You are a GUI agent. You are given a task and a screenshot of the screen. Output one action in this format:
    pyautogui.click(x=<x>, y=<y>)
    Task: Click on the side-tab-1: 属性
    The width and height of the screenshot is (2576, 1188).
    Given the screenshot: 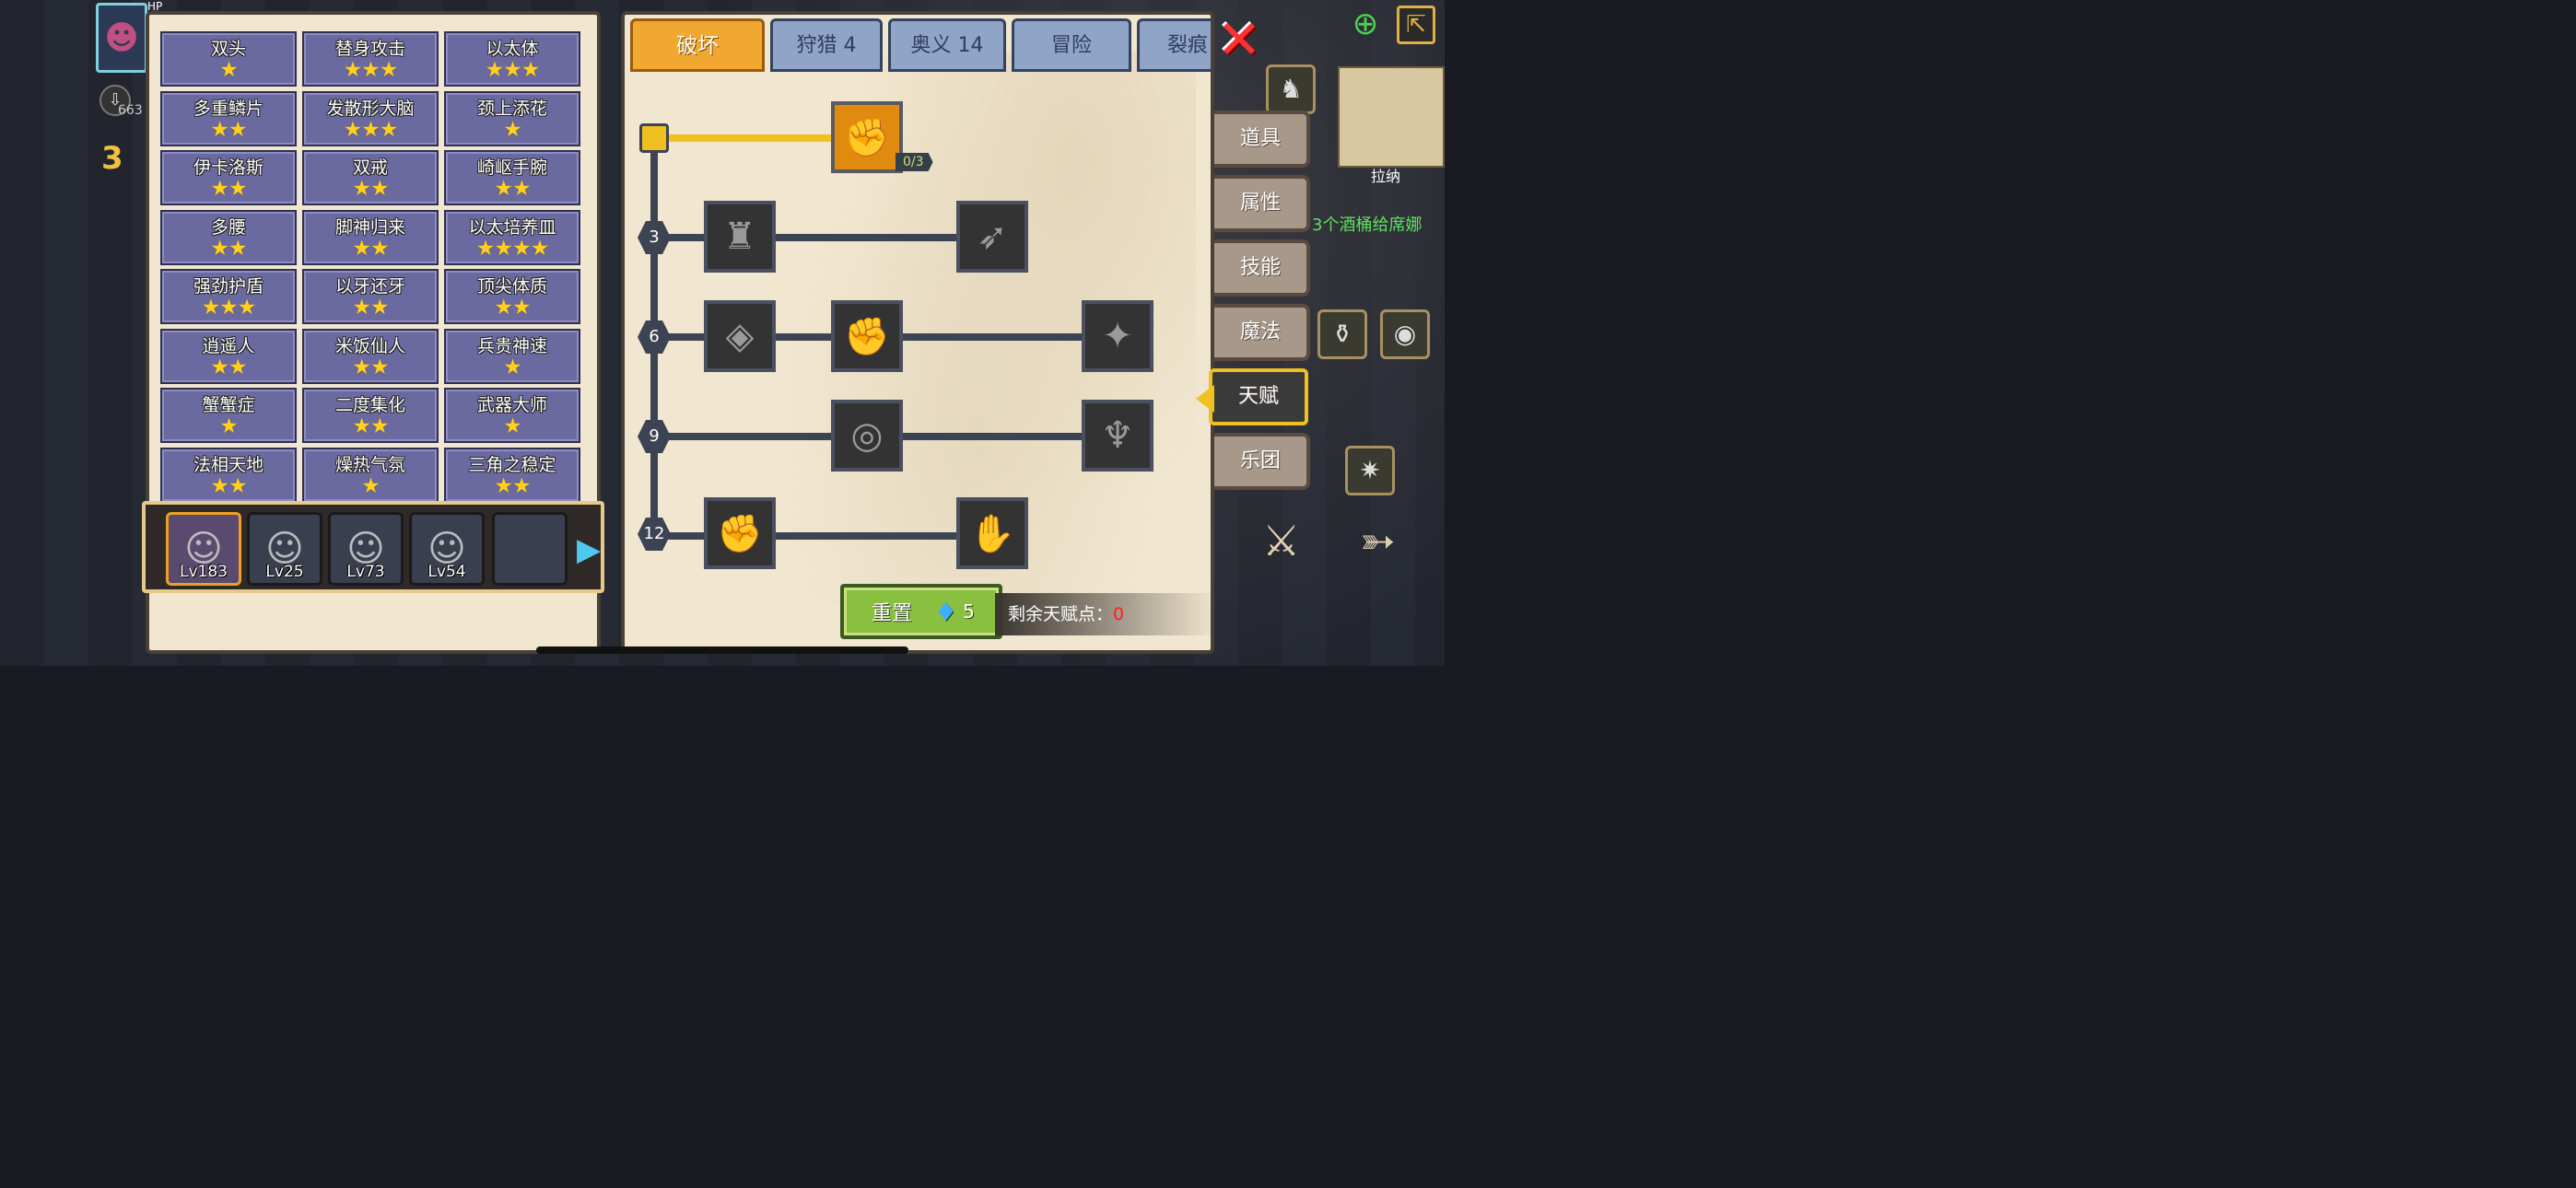 What is the action you would take?
    pyautogui.click(x=1262, y=203)
    